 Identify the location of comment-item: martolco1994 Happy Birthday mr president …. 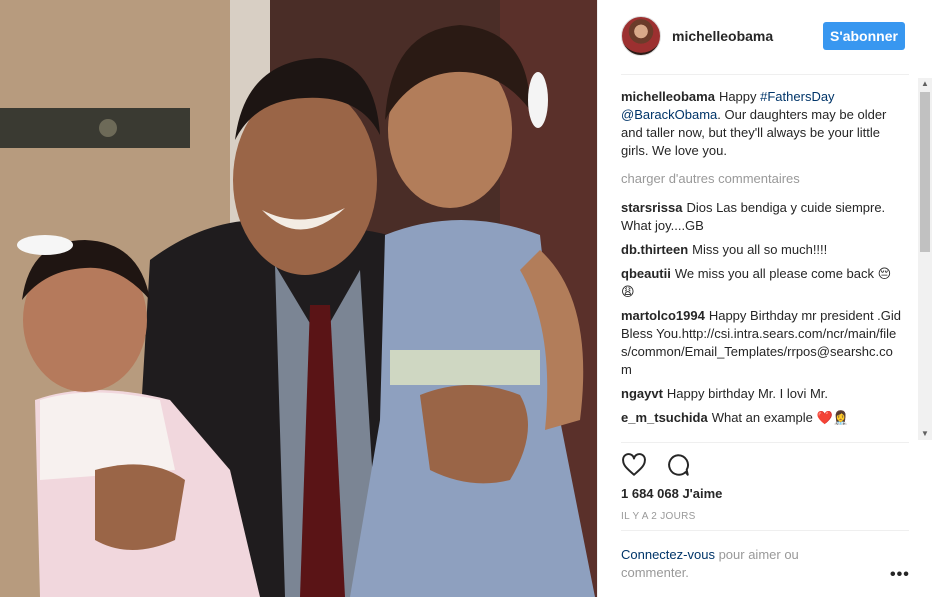
(762, 343).